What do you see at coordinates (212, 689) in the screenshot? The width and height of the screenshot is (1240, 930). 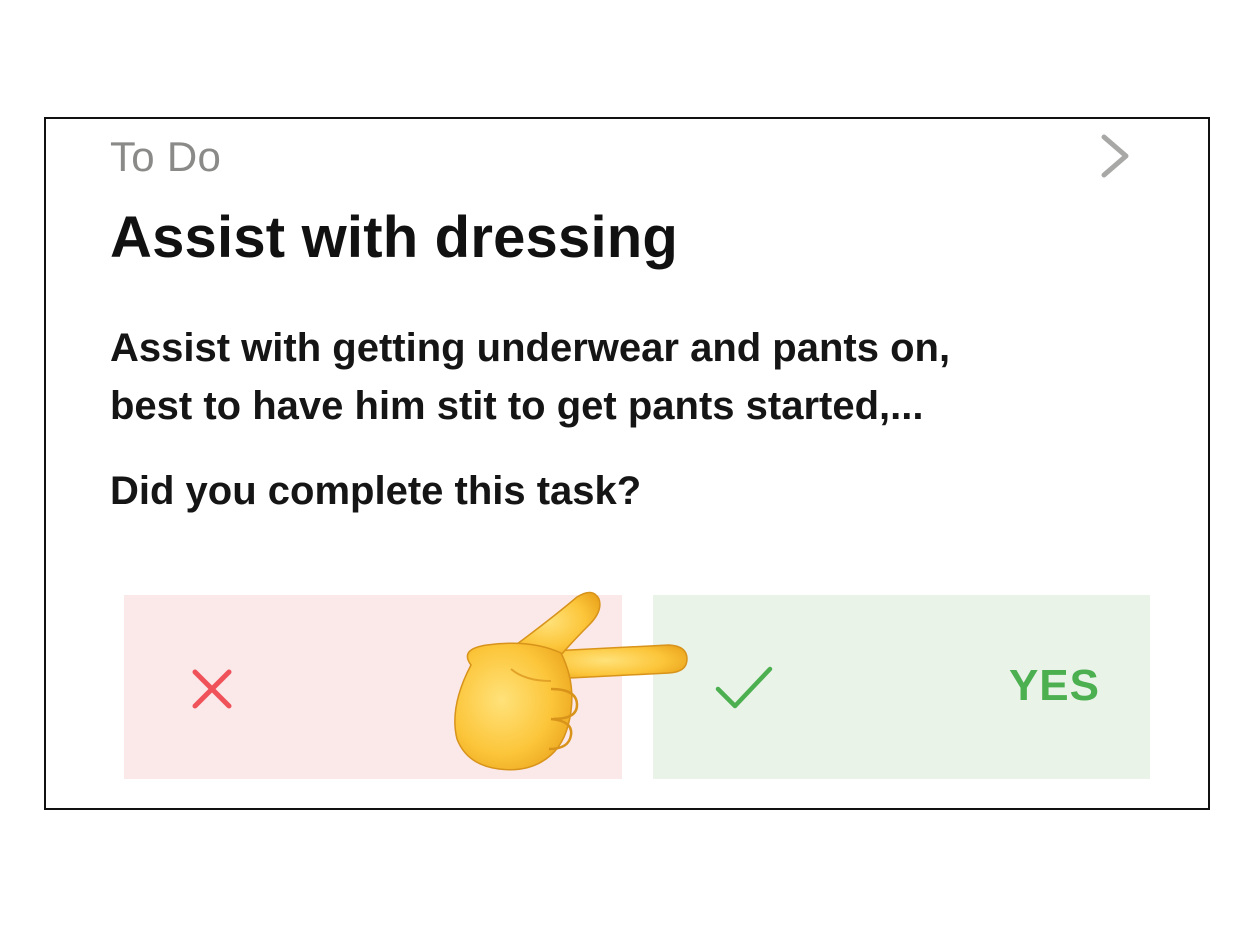 I see `x-icon` at bounding box center [212, 689].